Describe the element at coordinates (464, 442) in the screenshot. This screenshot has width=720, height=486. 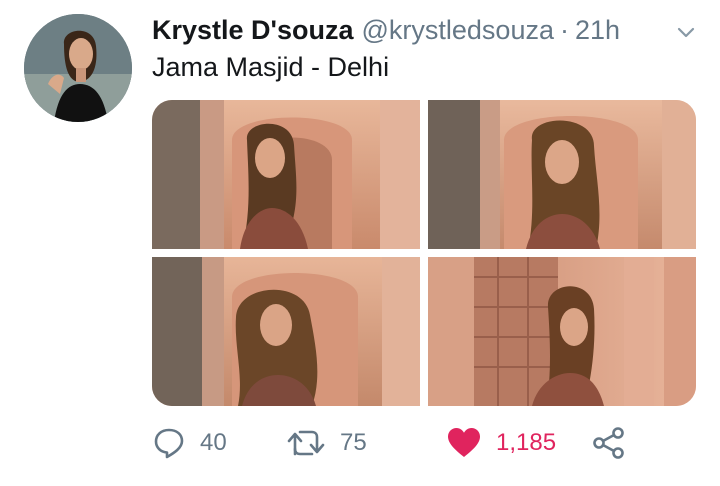
I see `heart-icon` at that location.